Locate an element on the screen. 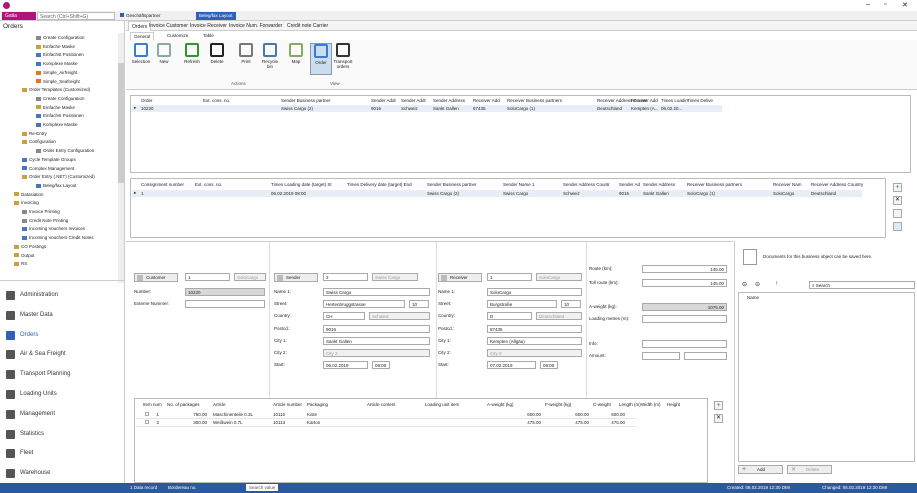 This screenshot has width=917, height=493. minimize-icon: – is located at coordinates (868, 4).